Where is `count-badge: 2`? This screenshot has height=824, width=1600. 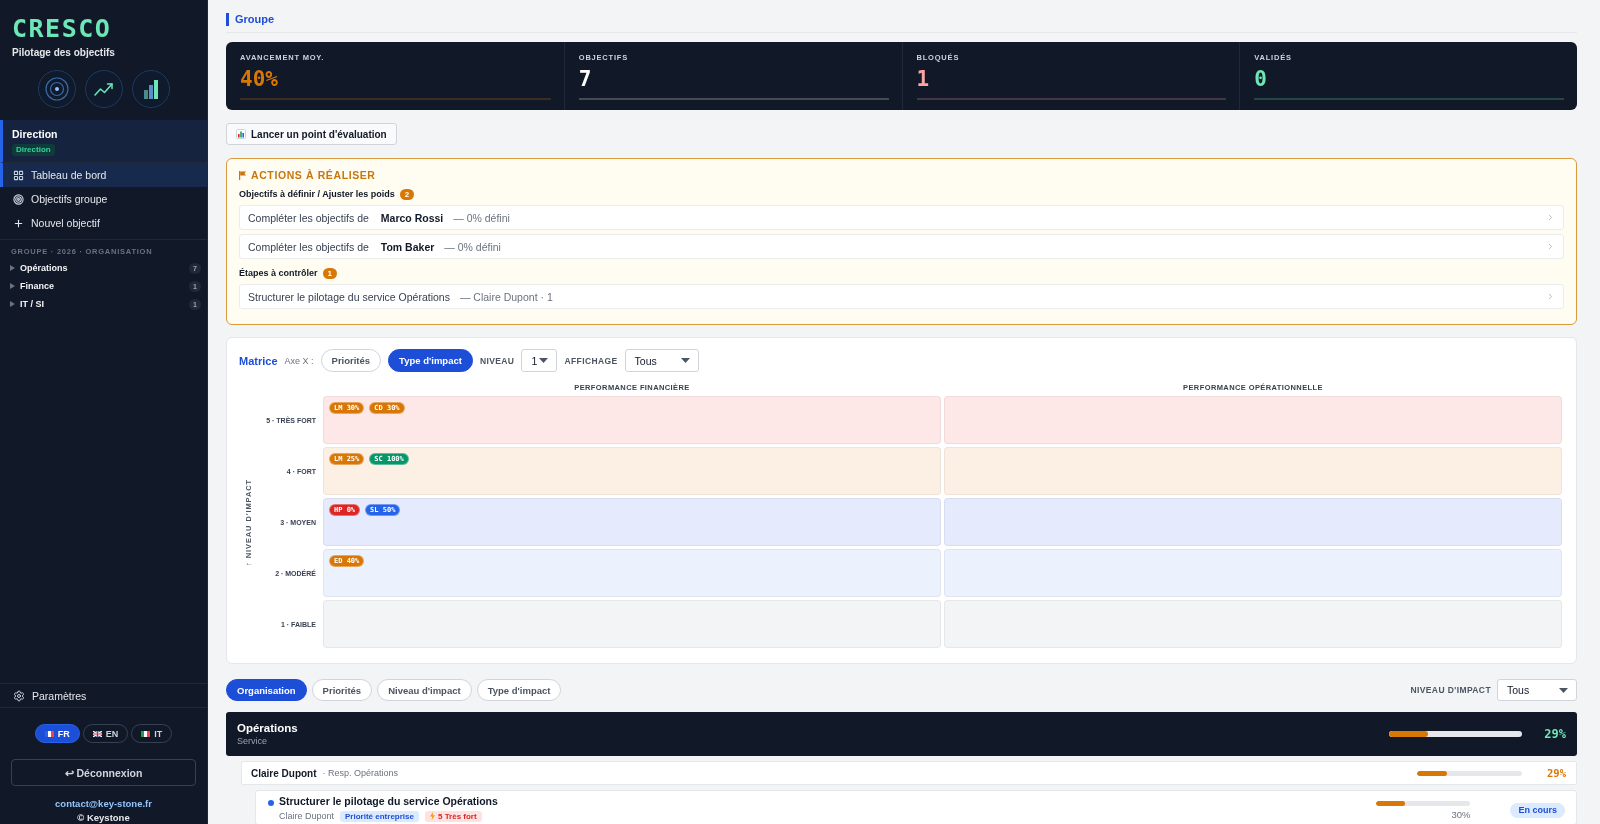 count-badge: 2 is located at coordinates (407, 194).